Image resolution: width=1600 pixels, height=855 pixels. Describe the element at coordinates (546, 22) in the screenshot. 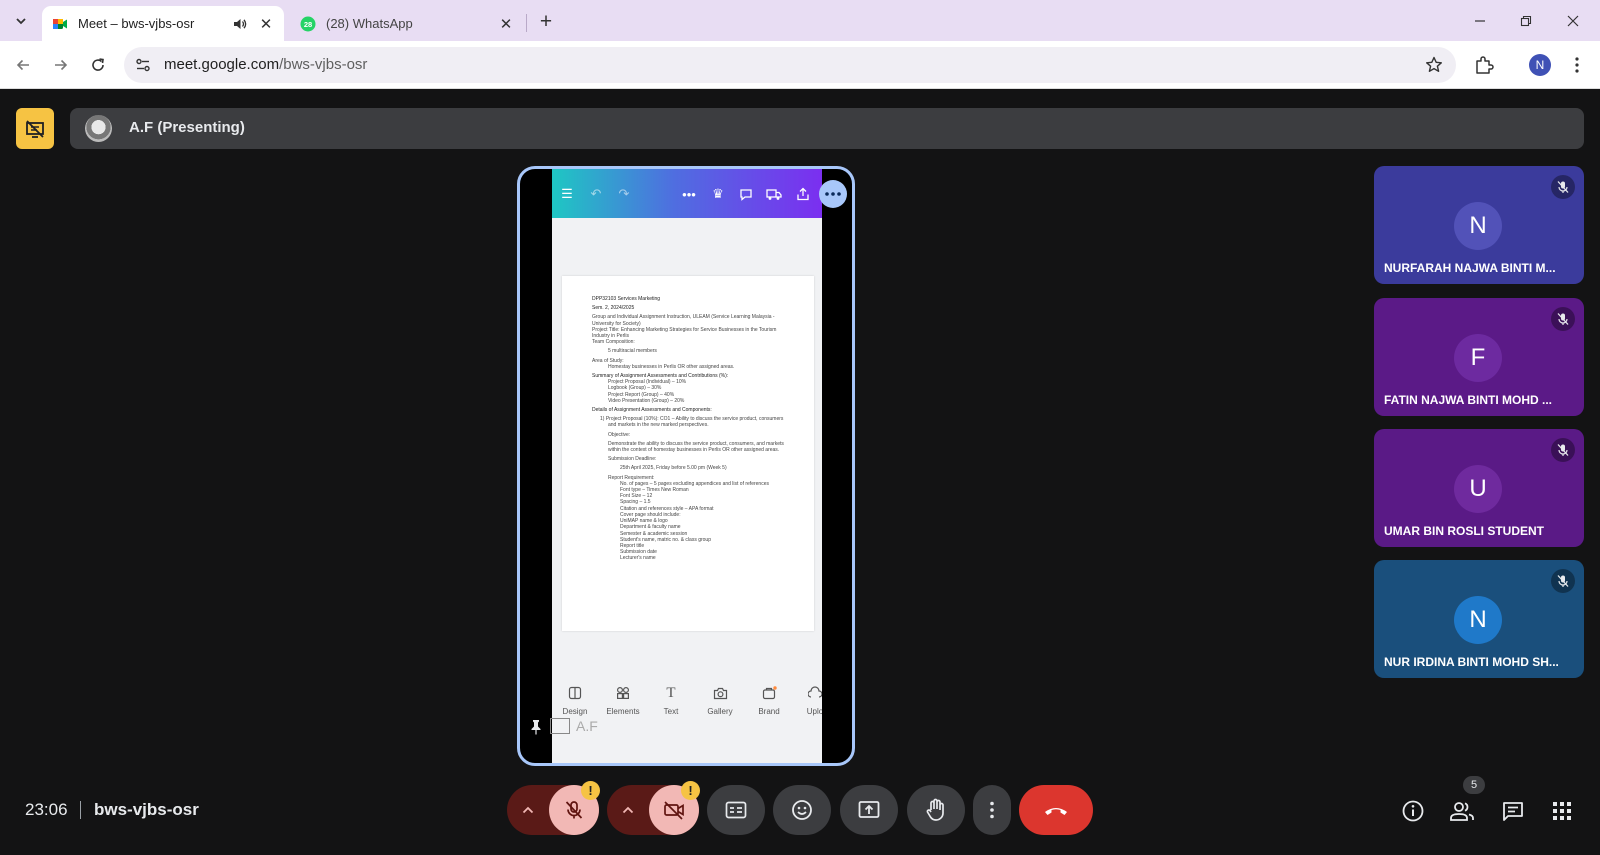

I see `new-tab-button: +` at that location.